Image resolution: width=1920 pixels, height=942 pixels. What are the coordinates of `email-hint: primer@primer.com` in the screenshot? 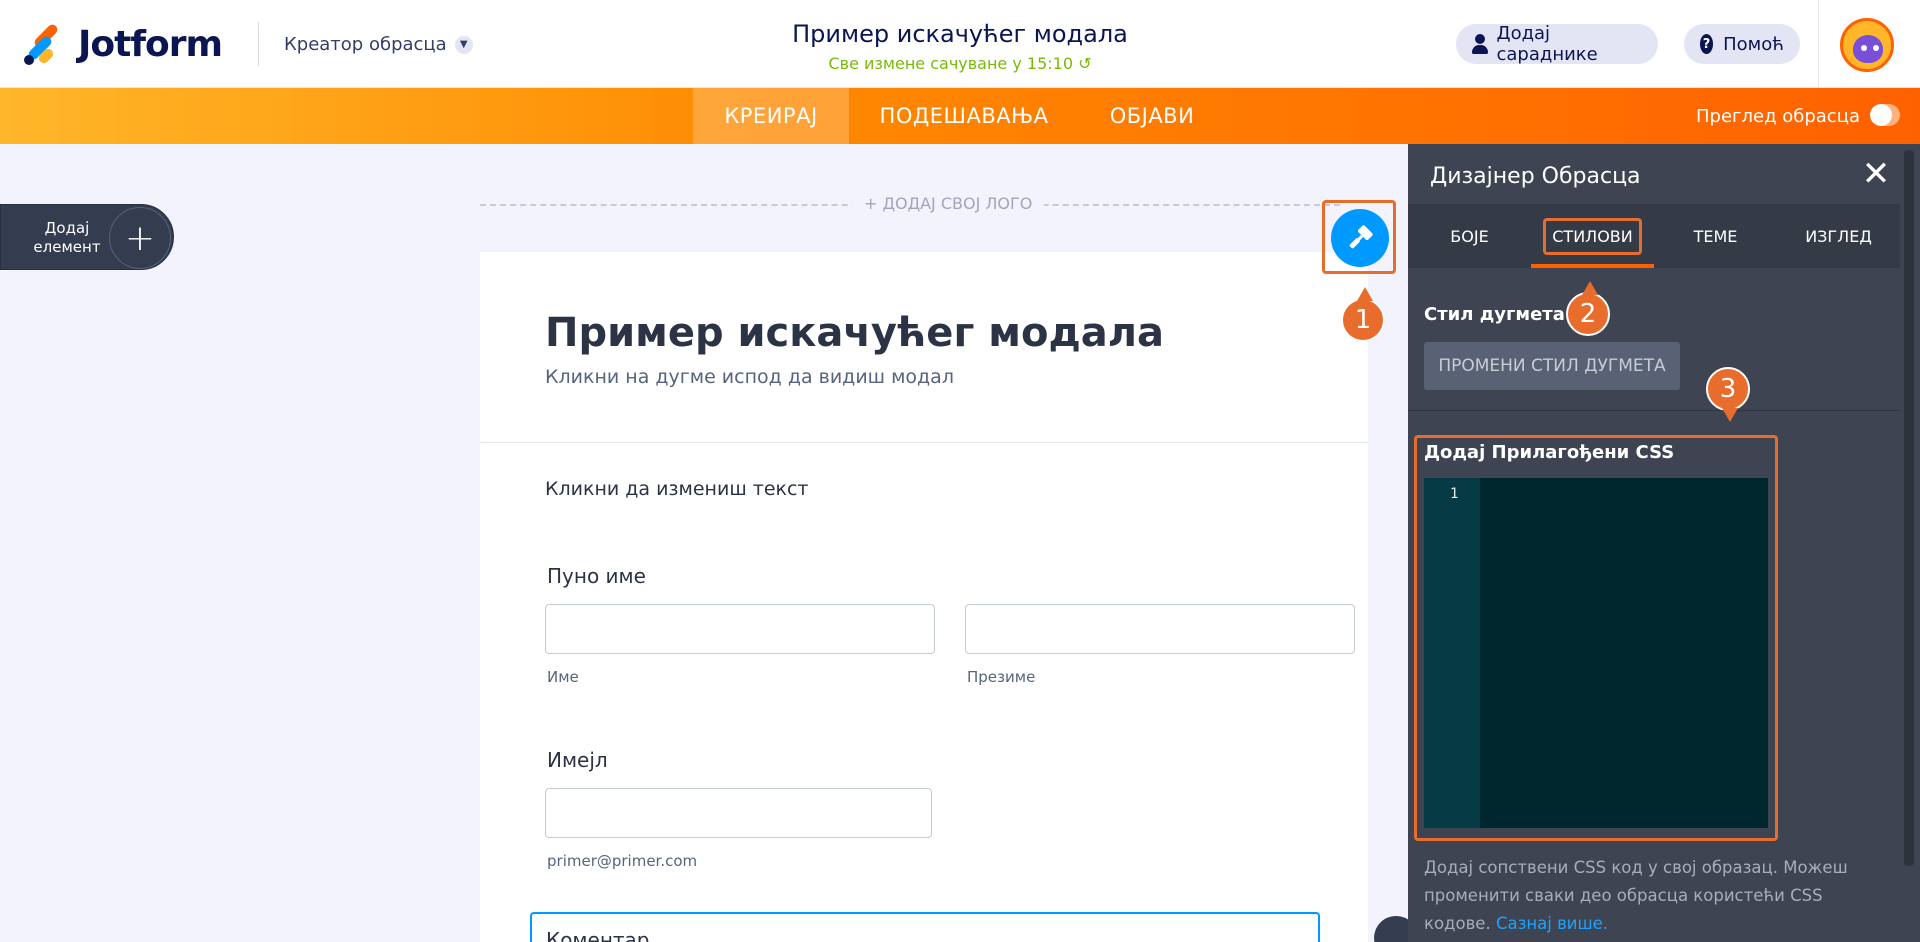 It's located at (622, 861).